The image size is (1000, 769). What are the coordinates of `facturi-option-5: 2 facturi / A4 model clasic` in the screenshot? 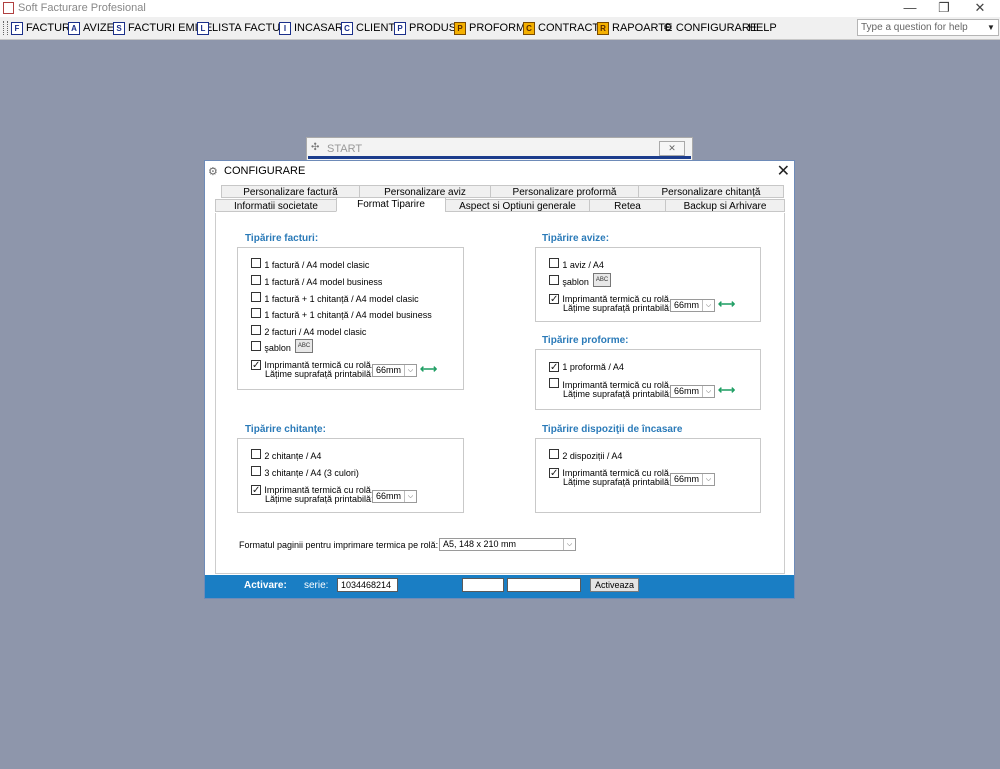 It's located at (308, 331).